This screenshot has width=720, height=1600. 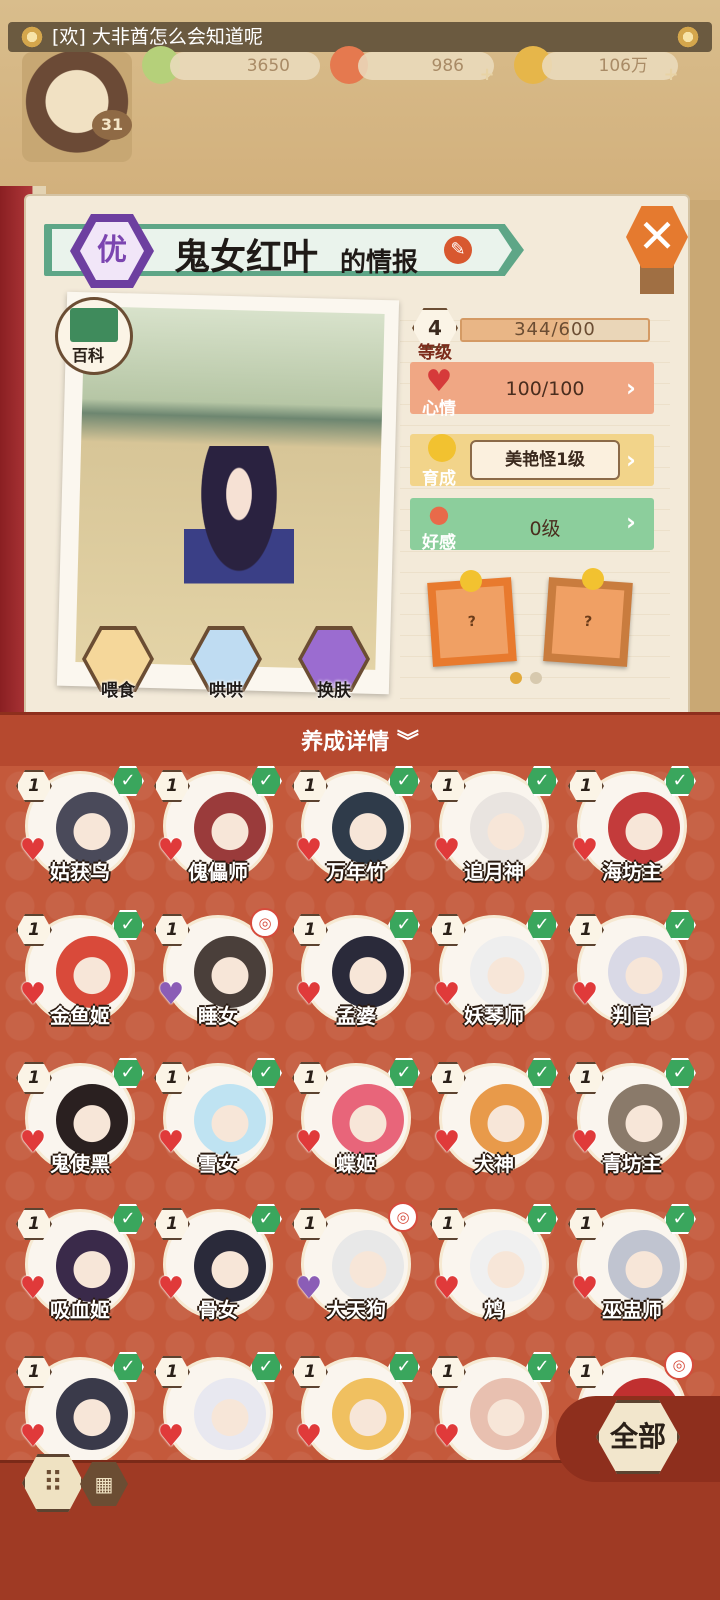 I want to click on page-dot-active, so click(x=516, y=678).